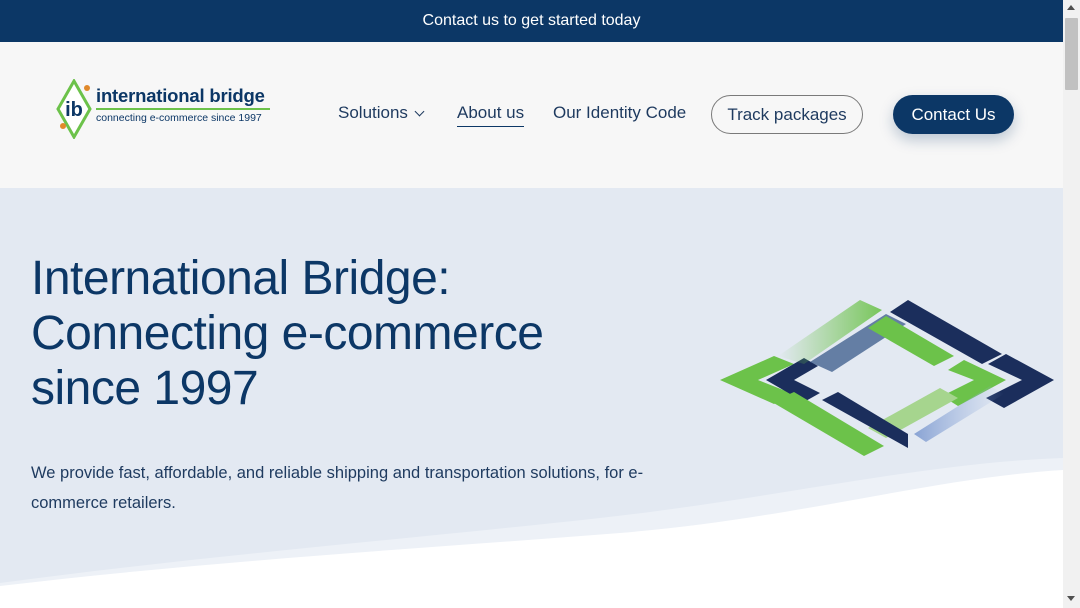 This screenshot has width=1080, height=608. Describe the element at coordinates (373, 112) in the screenshot. I see `nav-solutions-label: Solutions` at that location.